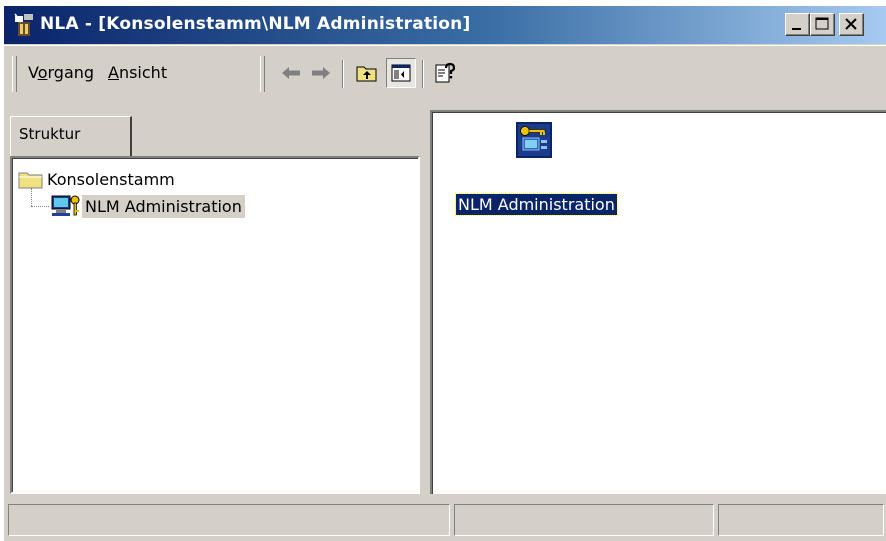 The image size is (886, 541). I want to click on help-icon, so click(445, 72).